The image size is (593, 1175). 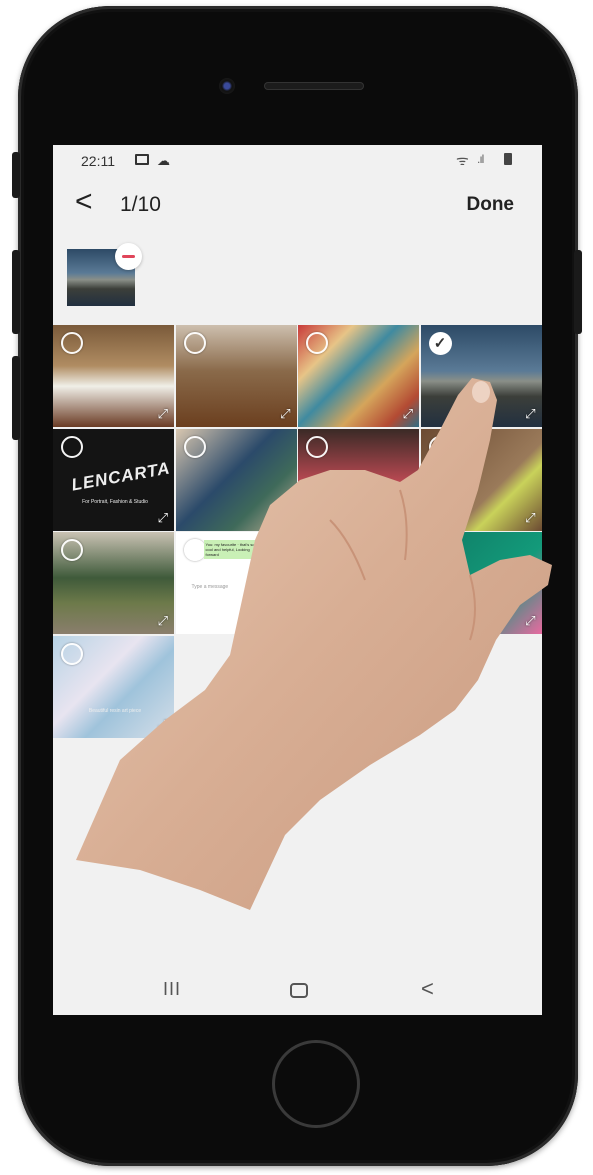 I want to click on navigation-bar: III <, so click(x=297, y=993).